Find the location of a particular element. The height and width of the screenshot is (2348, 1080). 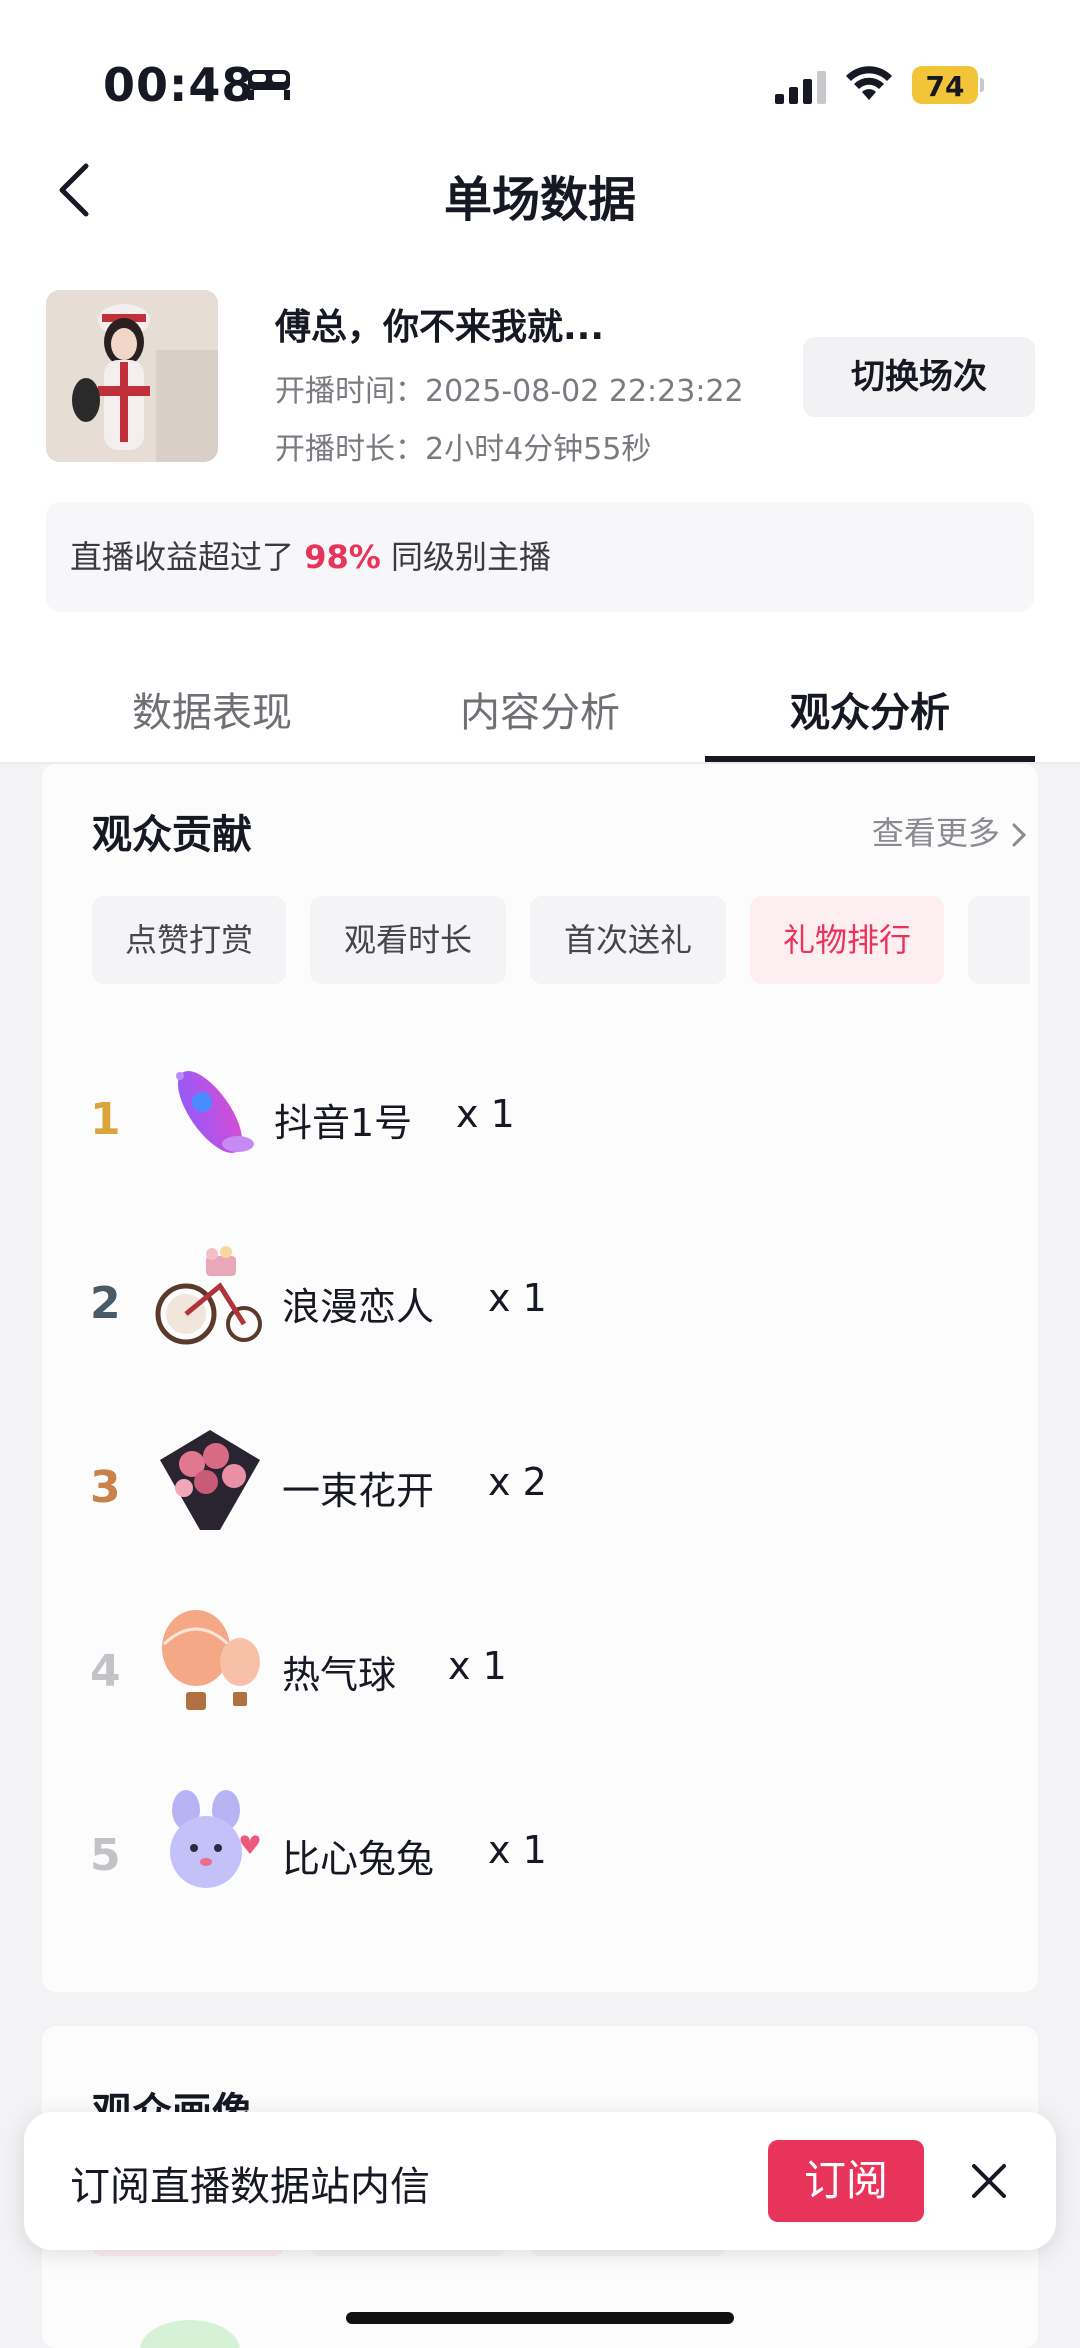

page-title: 单场数据 is located at coordinates (539, 200).